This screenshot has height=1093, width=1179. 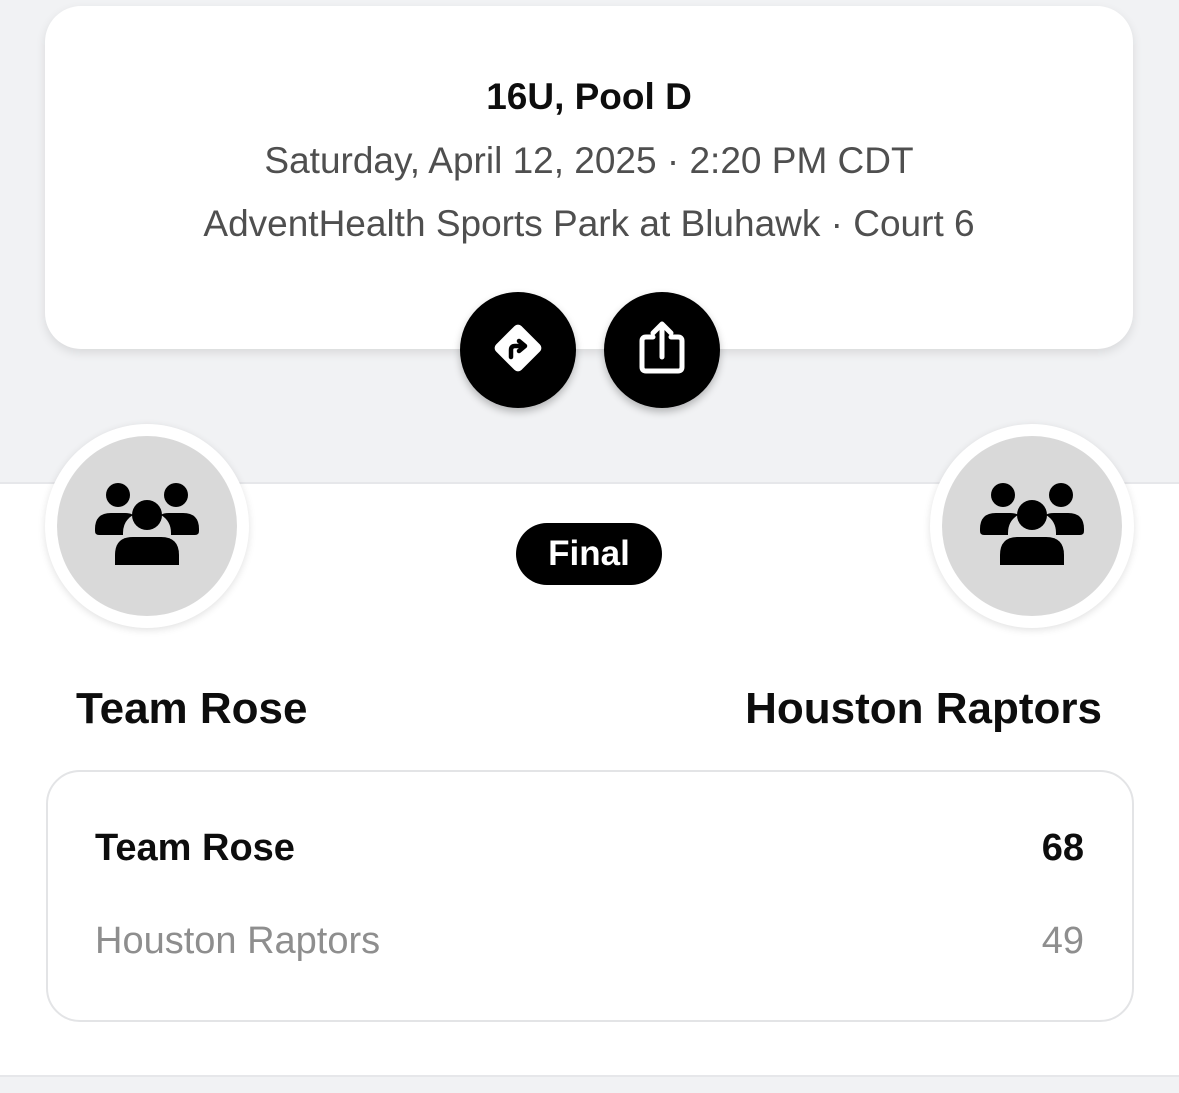 I want to click on home-team-avatar-inner, so click(x=147, y=526).